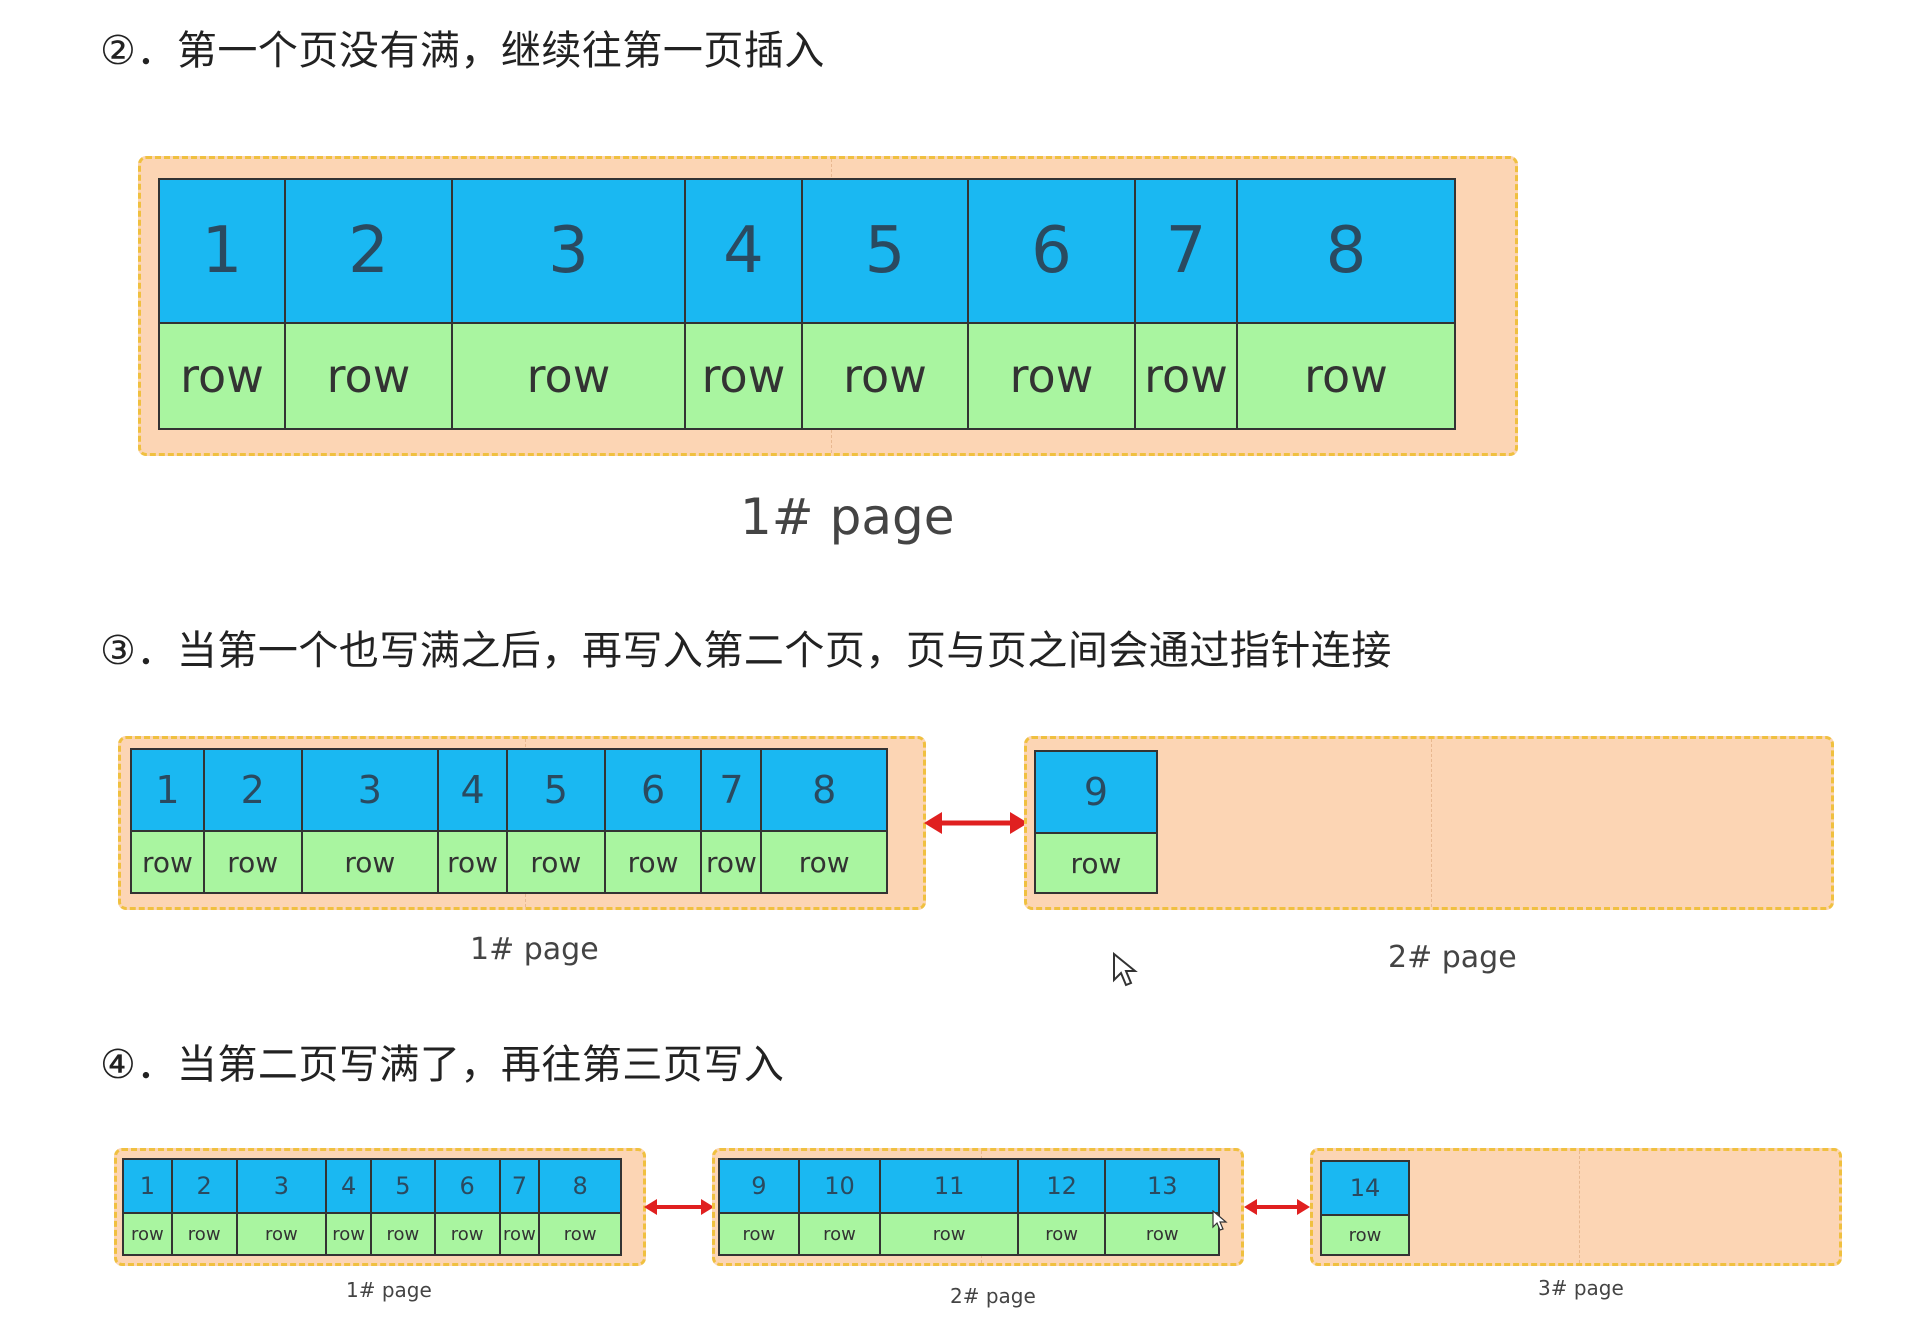  I want to click on d2-page-2-label: 2# page, so click(1452, 957).